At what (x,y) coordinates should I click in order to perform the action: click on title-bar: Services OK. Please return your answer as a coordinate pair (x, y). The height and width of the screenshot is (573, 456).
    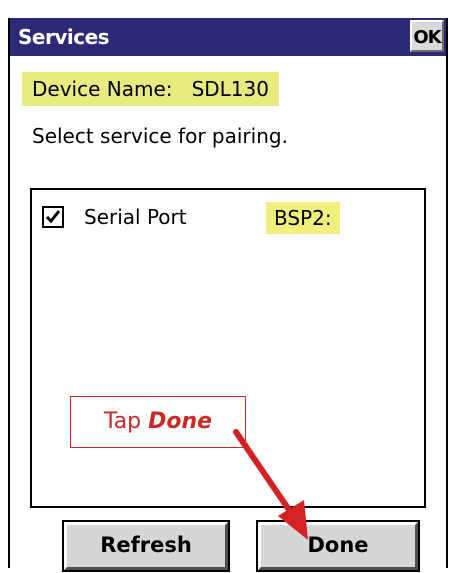
    Looking at the image, I should click on (228, 37).